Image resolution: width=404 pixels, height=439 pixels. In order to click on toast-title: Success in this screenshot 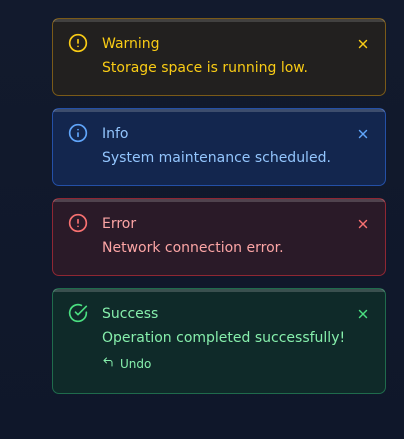, I will do `click(130, 314)`.